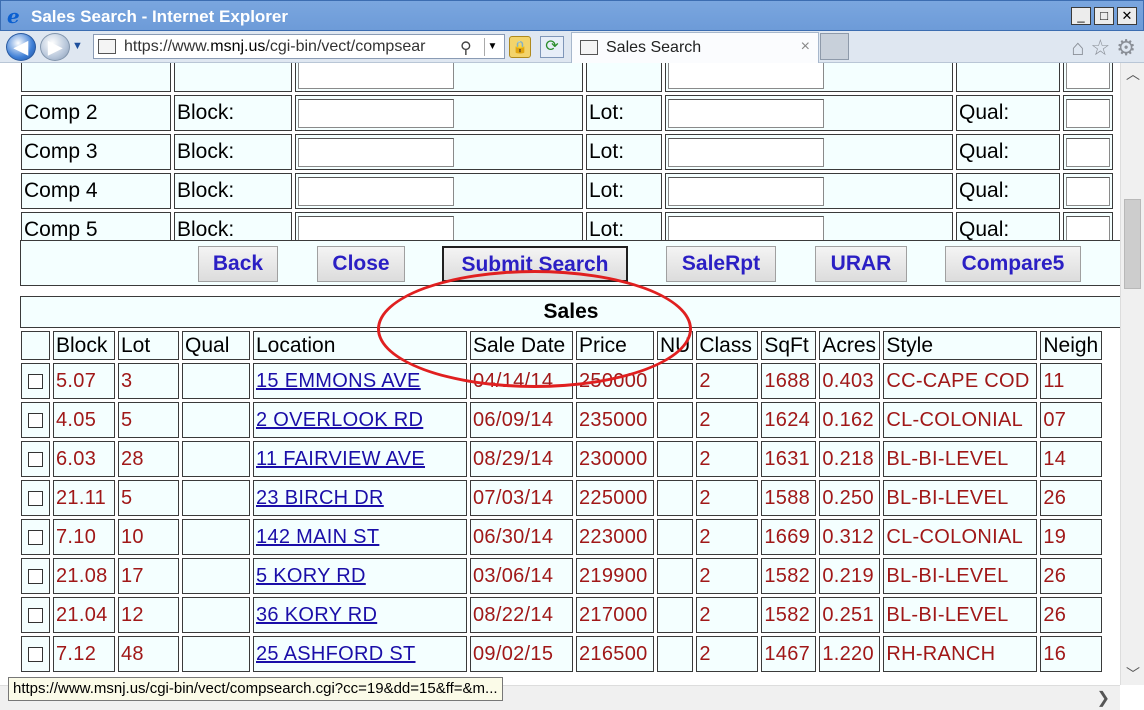  What do you see at coordinates (21, 47) in the screenshot?
I see `back-arrow-icon: ◀` at bounding box center [21, 47].